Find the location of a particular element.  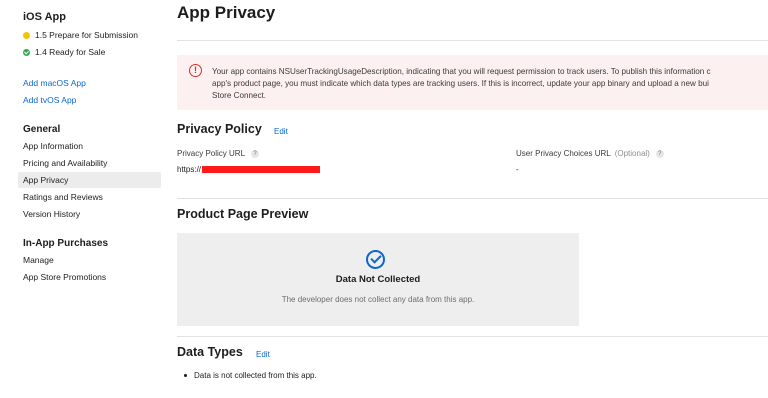

sidebar-item-pricing: Pricing and Availability is located at coordinates (89, 163).